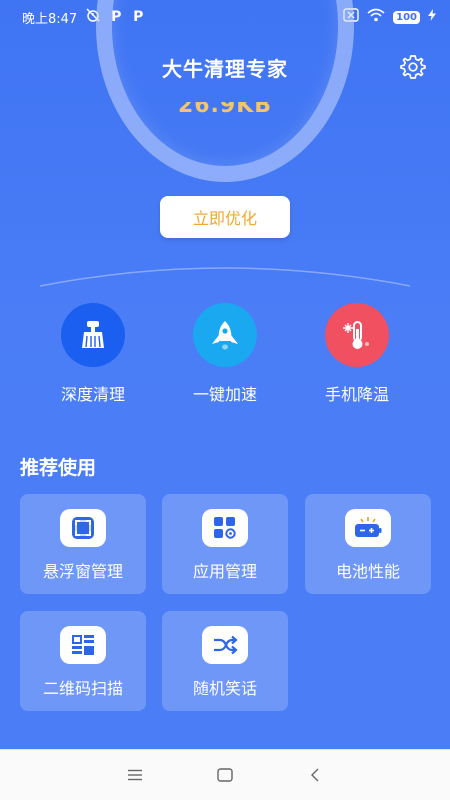  I want to click on back-button, so click(315, 775).